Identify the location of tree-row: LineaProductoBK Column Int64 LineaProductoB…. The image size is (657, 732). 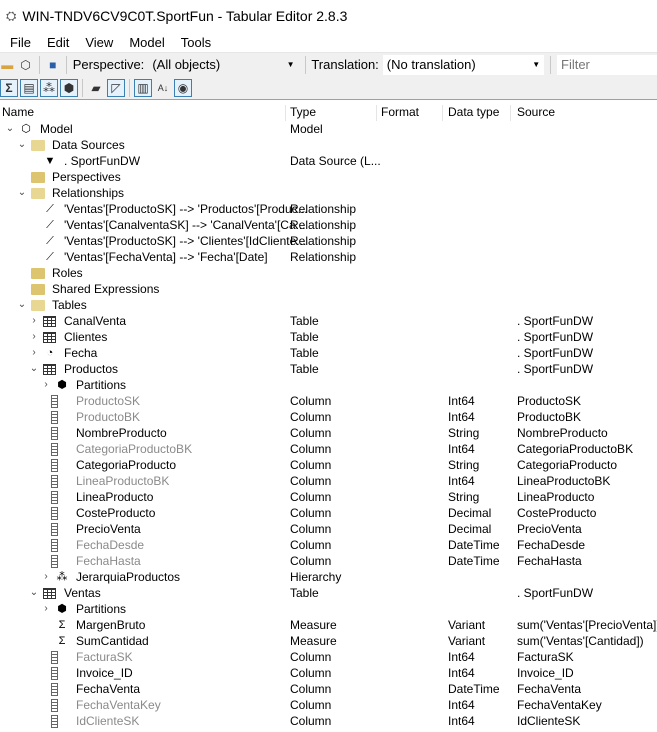
(328, 481).